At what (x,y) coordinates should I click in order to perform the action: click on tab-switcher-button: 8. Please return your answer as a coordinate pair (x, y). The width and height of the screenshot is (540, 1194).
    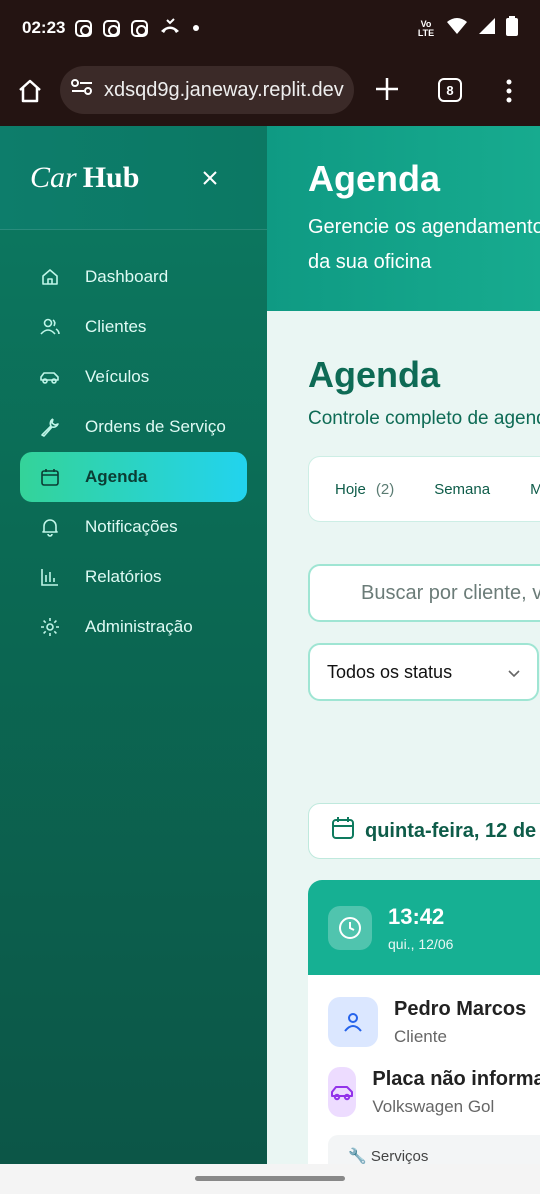
    Looking at the image, I should click on (450, 90).